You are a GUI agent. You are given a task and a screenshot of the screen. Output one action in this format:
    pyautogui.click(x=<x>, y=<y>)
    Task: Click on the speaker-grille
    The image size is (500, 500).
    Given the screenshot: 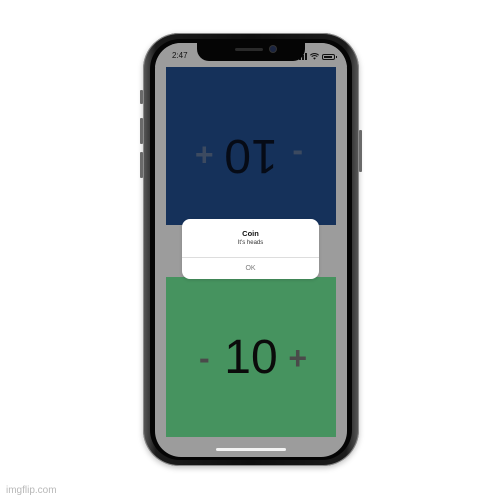 What is the action you would take?
    pyautogui.click(x=249, y=49)
    